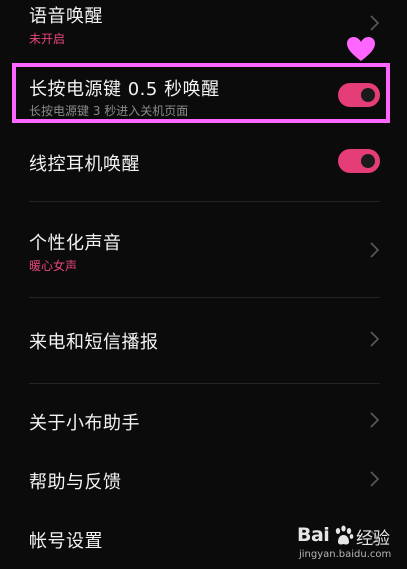 The width and height of the screenshot is (407, 569). I want to click on account-title: 帐号设置, so click(66, 541).